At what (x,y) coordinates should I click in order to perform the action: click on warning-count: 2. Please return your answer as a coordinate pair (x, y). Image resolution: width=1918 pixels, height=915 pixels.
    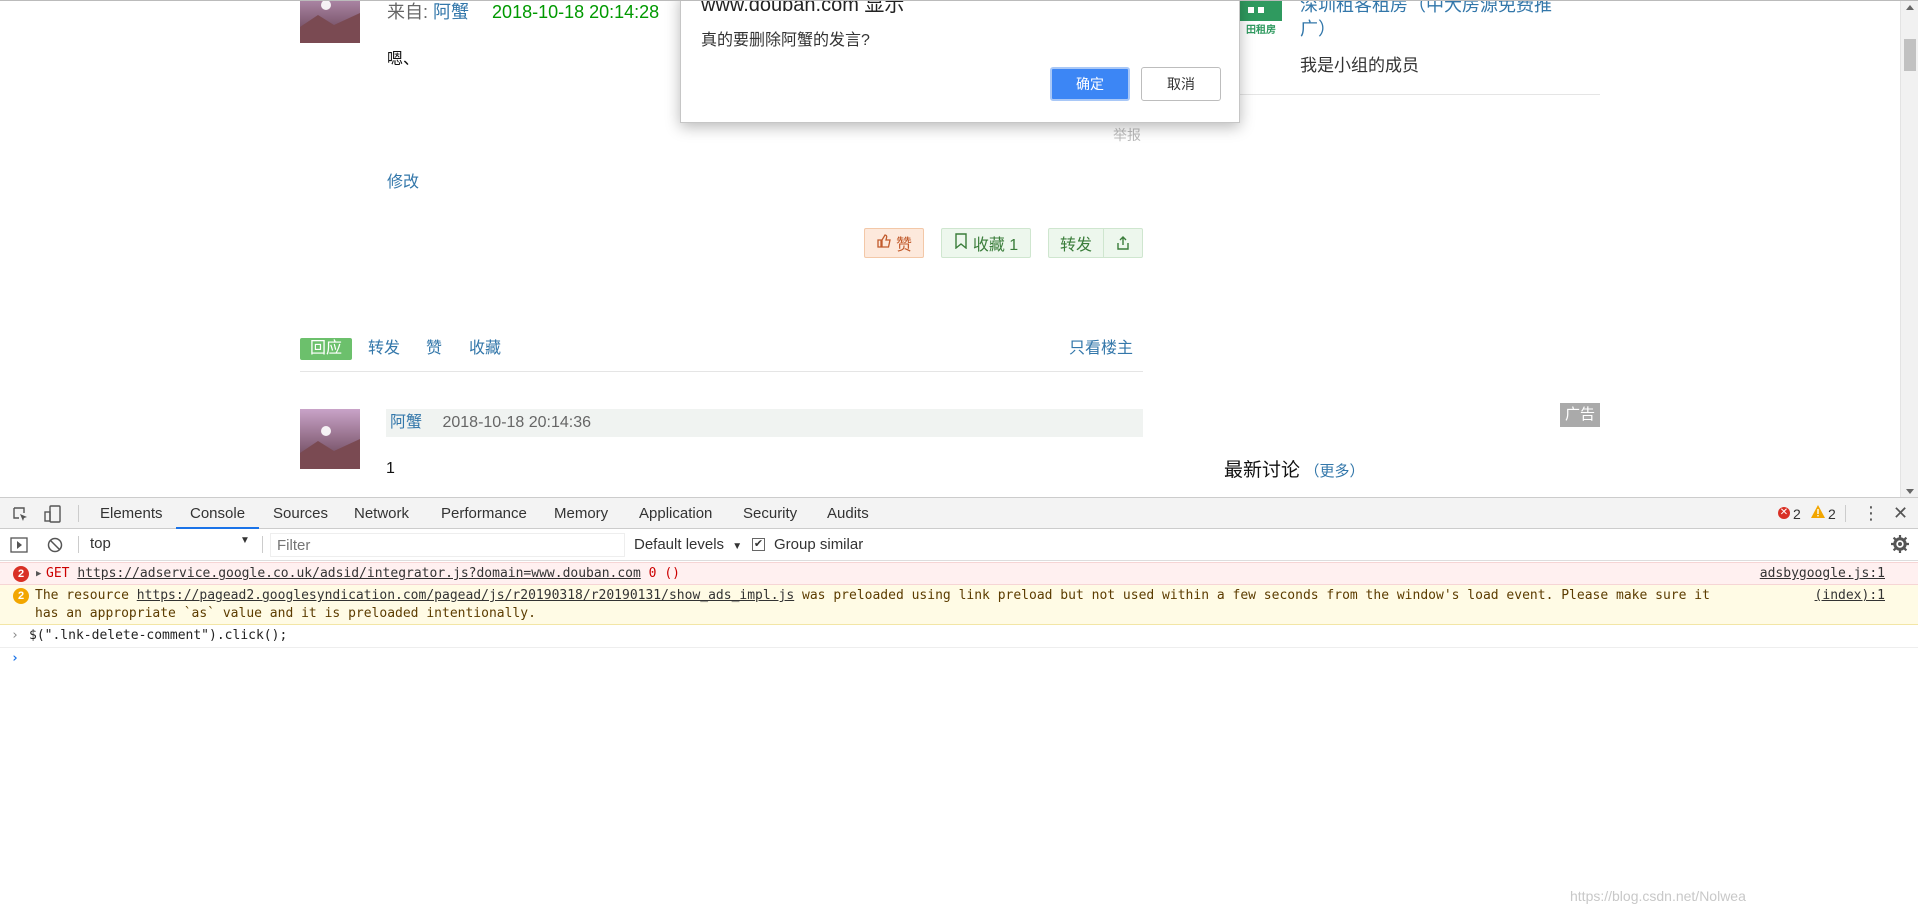
    Looking at the image, I should click on (1832, 514).